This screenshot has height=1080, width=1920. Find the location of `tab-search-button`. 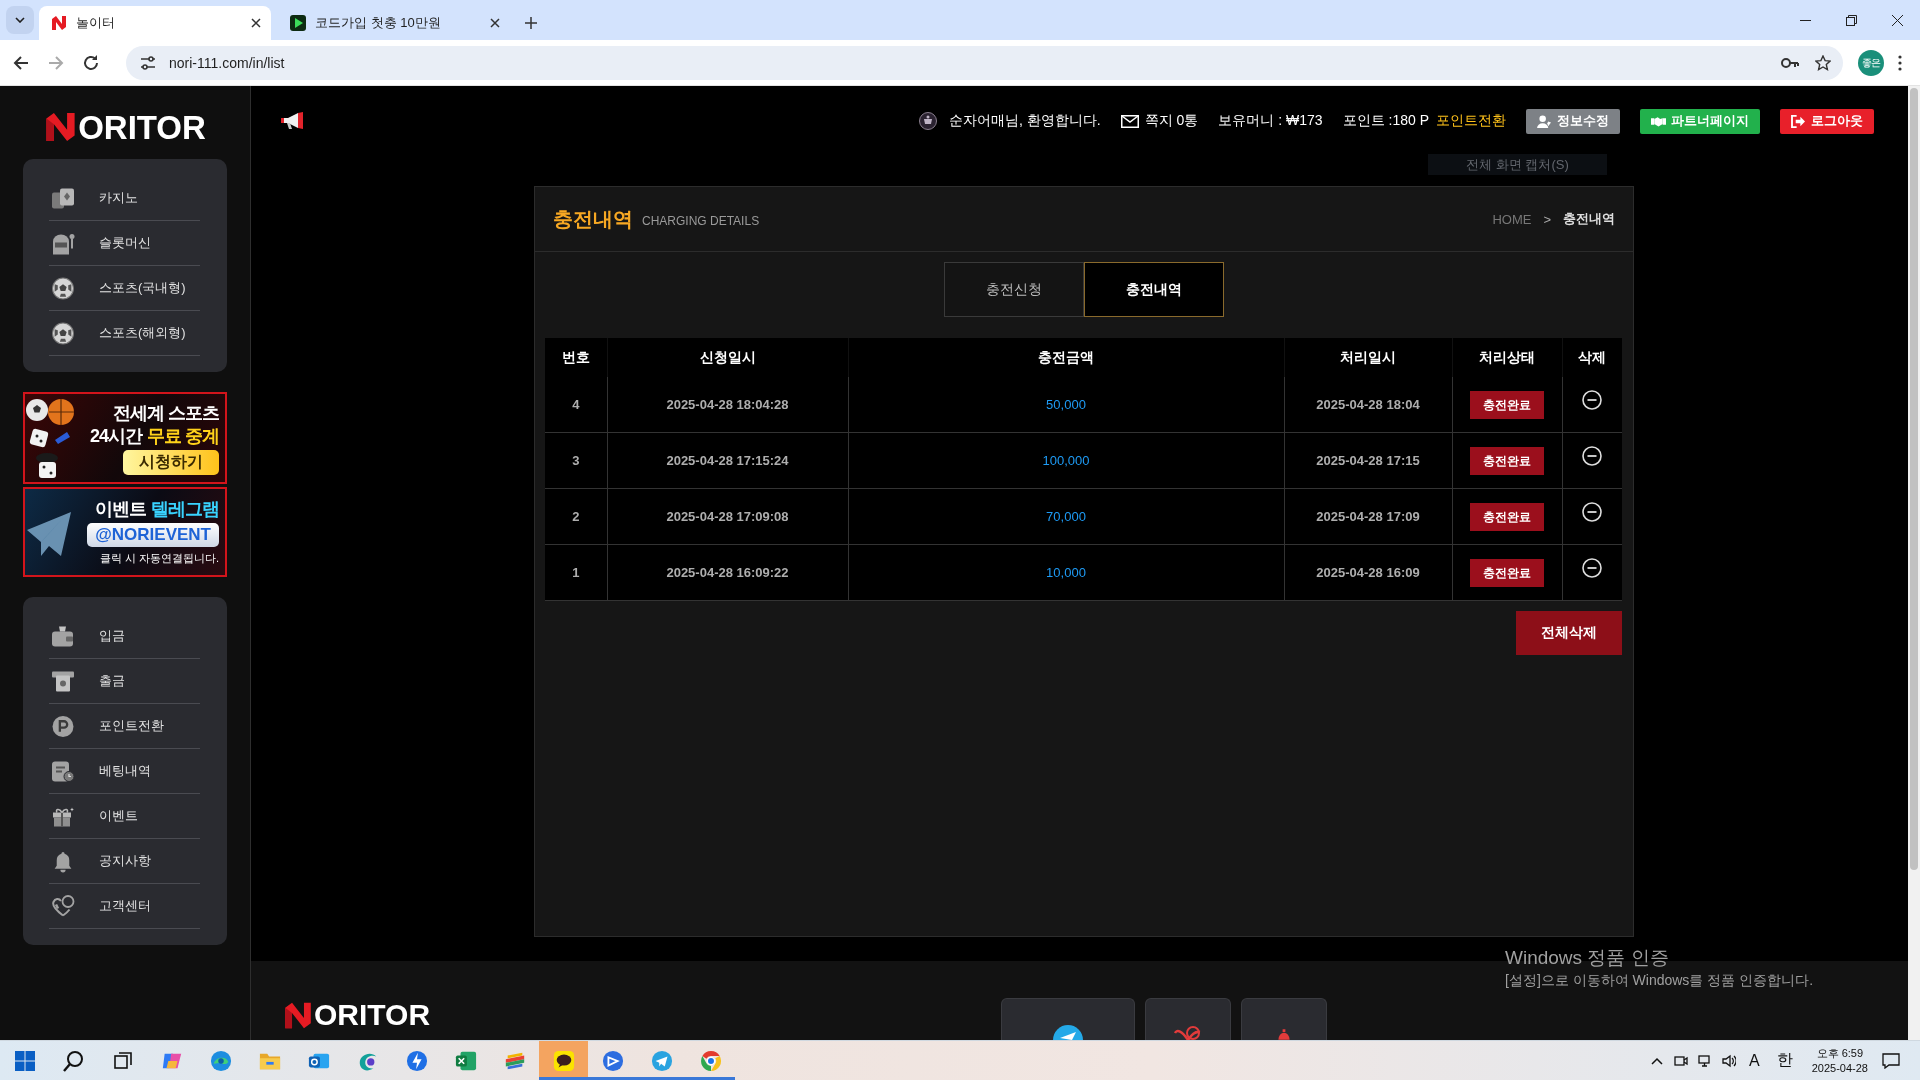

tab-search-button is located at coordinates (20, 20).